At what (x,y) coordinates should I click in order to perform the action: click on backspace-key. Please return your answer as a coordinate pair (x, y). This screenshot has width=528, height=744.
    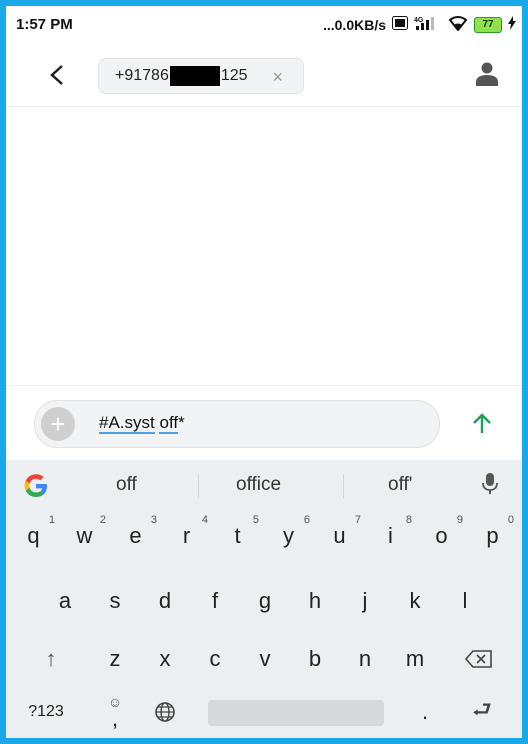
    Looking at the image, I should click on (479, 659).